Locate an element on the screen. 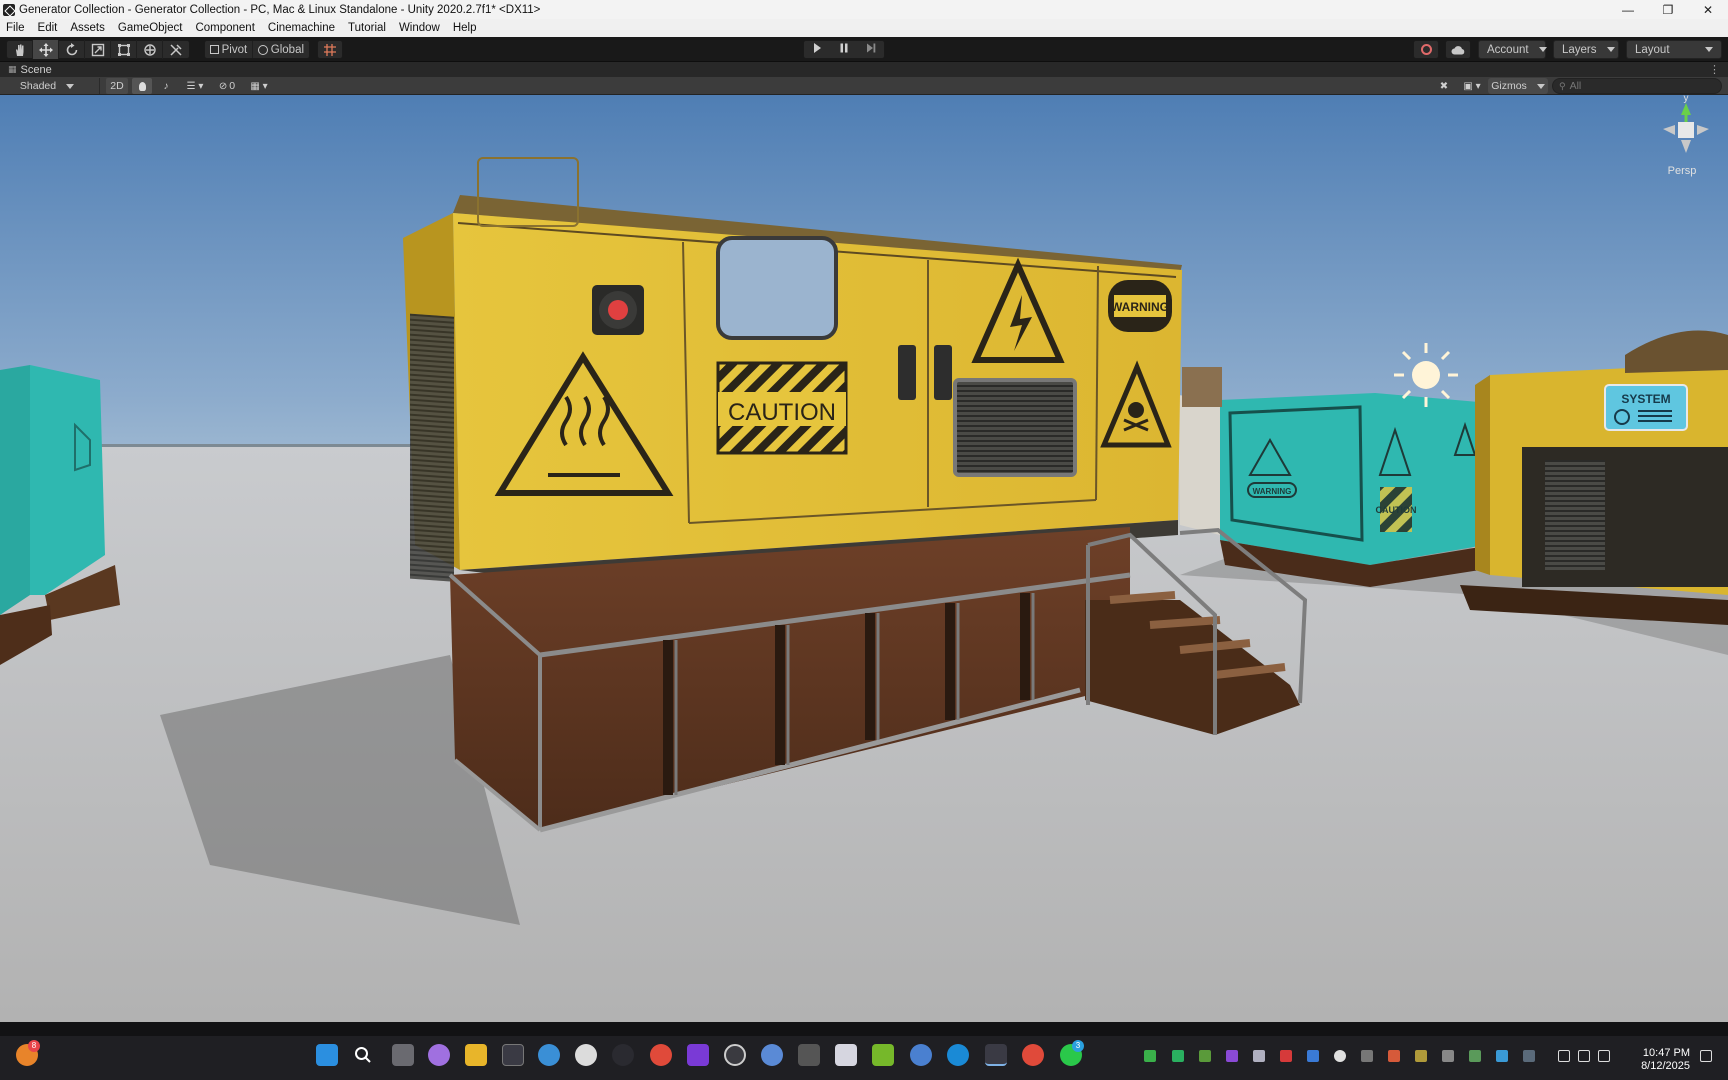 This screenshot has width=1728, height=1080. transform-tool-icon is located at coordinates (150, 49).